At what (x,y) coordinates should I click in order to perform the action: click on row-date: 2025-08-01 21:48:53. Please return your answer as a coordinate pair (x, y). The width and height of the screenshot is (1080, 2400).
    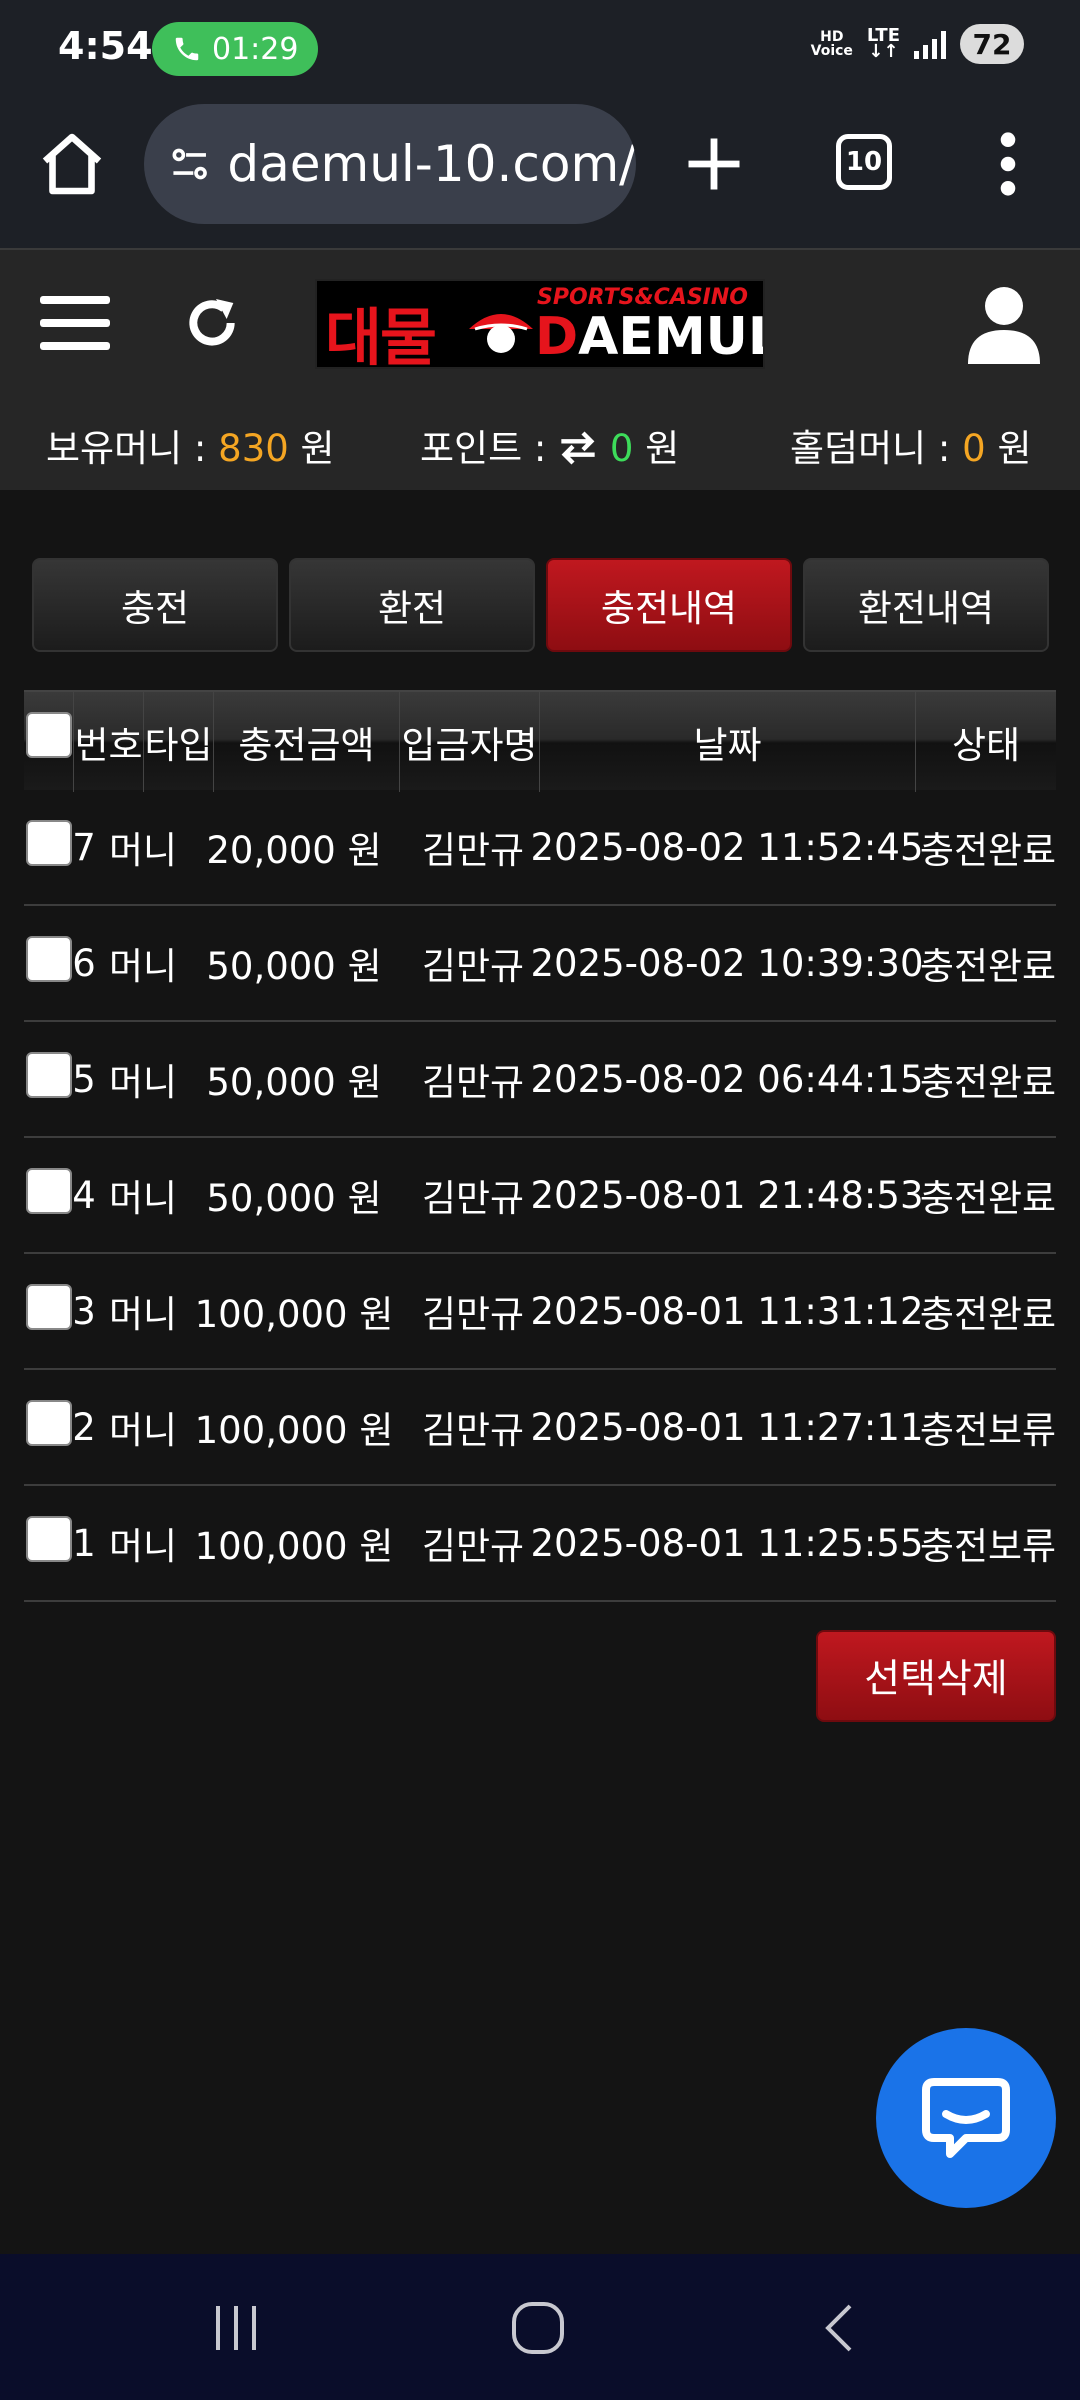
    Looking at the image, I should click on (727, 1195).